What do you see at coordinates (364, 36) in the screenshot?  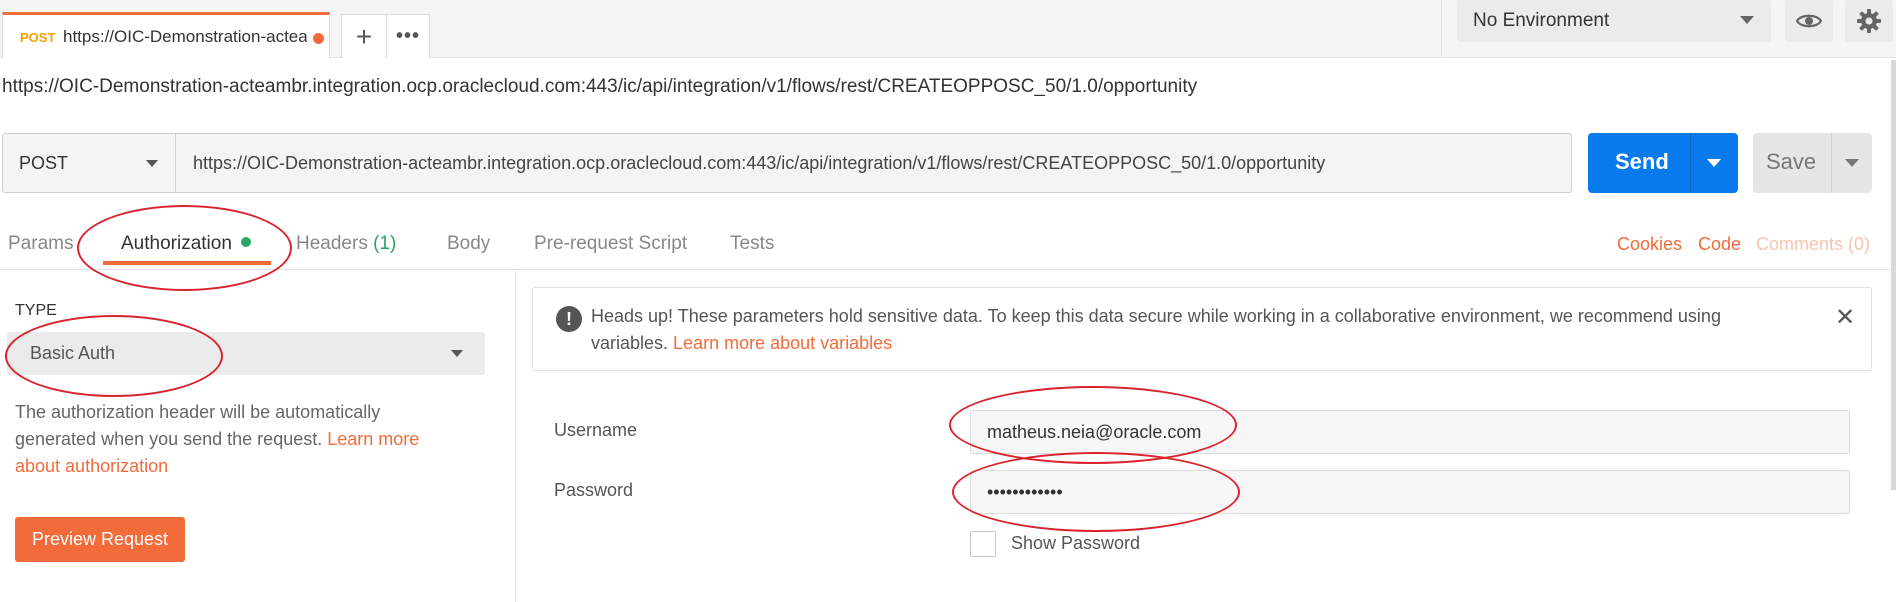 I see `new-tab-button: +` at bounding box center [364, 36].